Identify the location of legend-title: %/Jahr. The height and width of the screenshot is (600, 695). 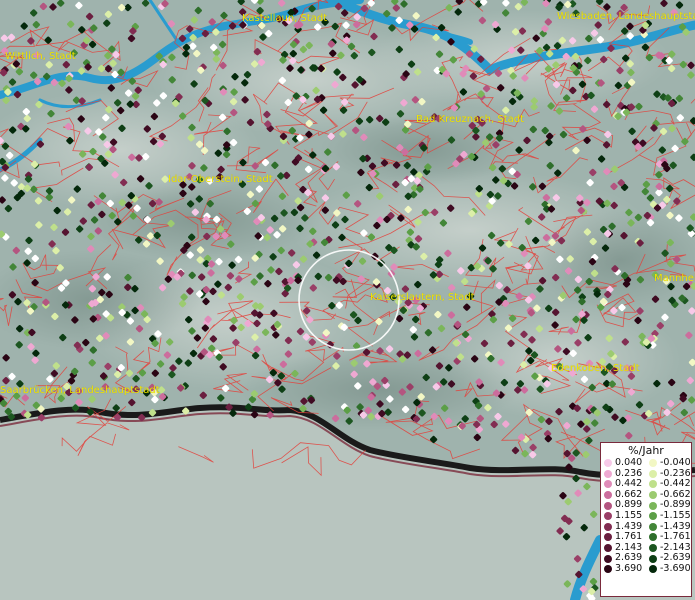
(646, 450).